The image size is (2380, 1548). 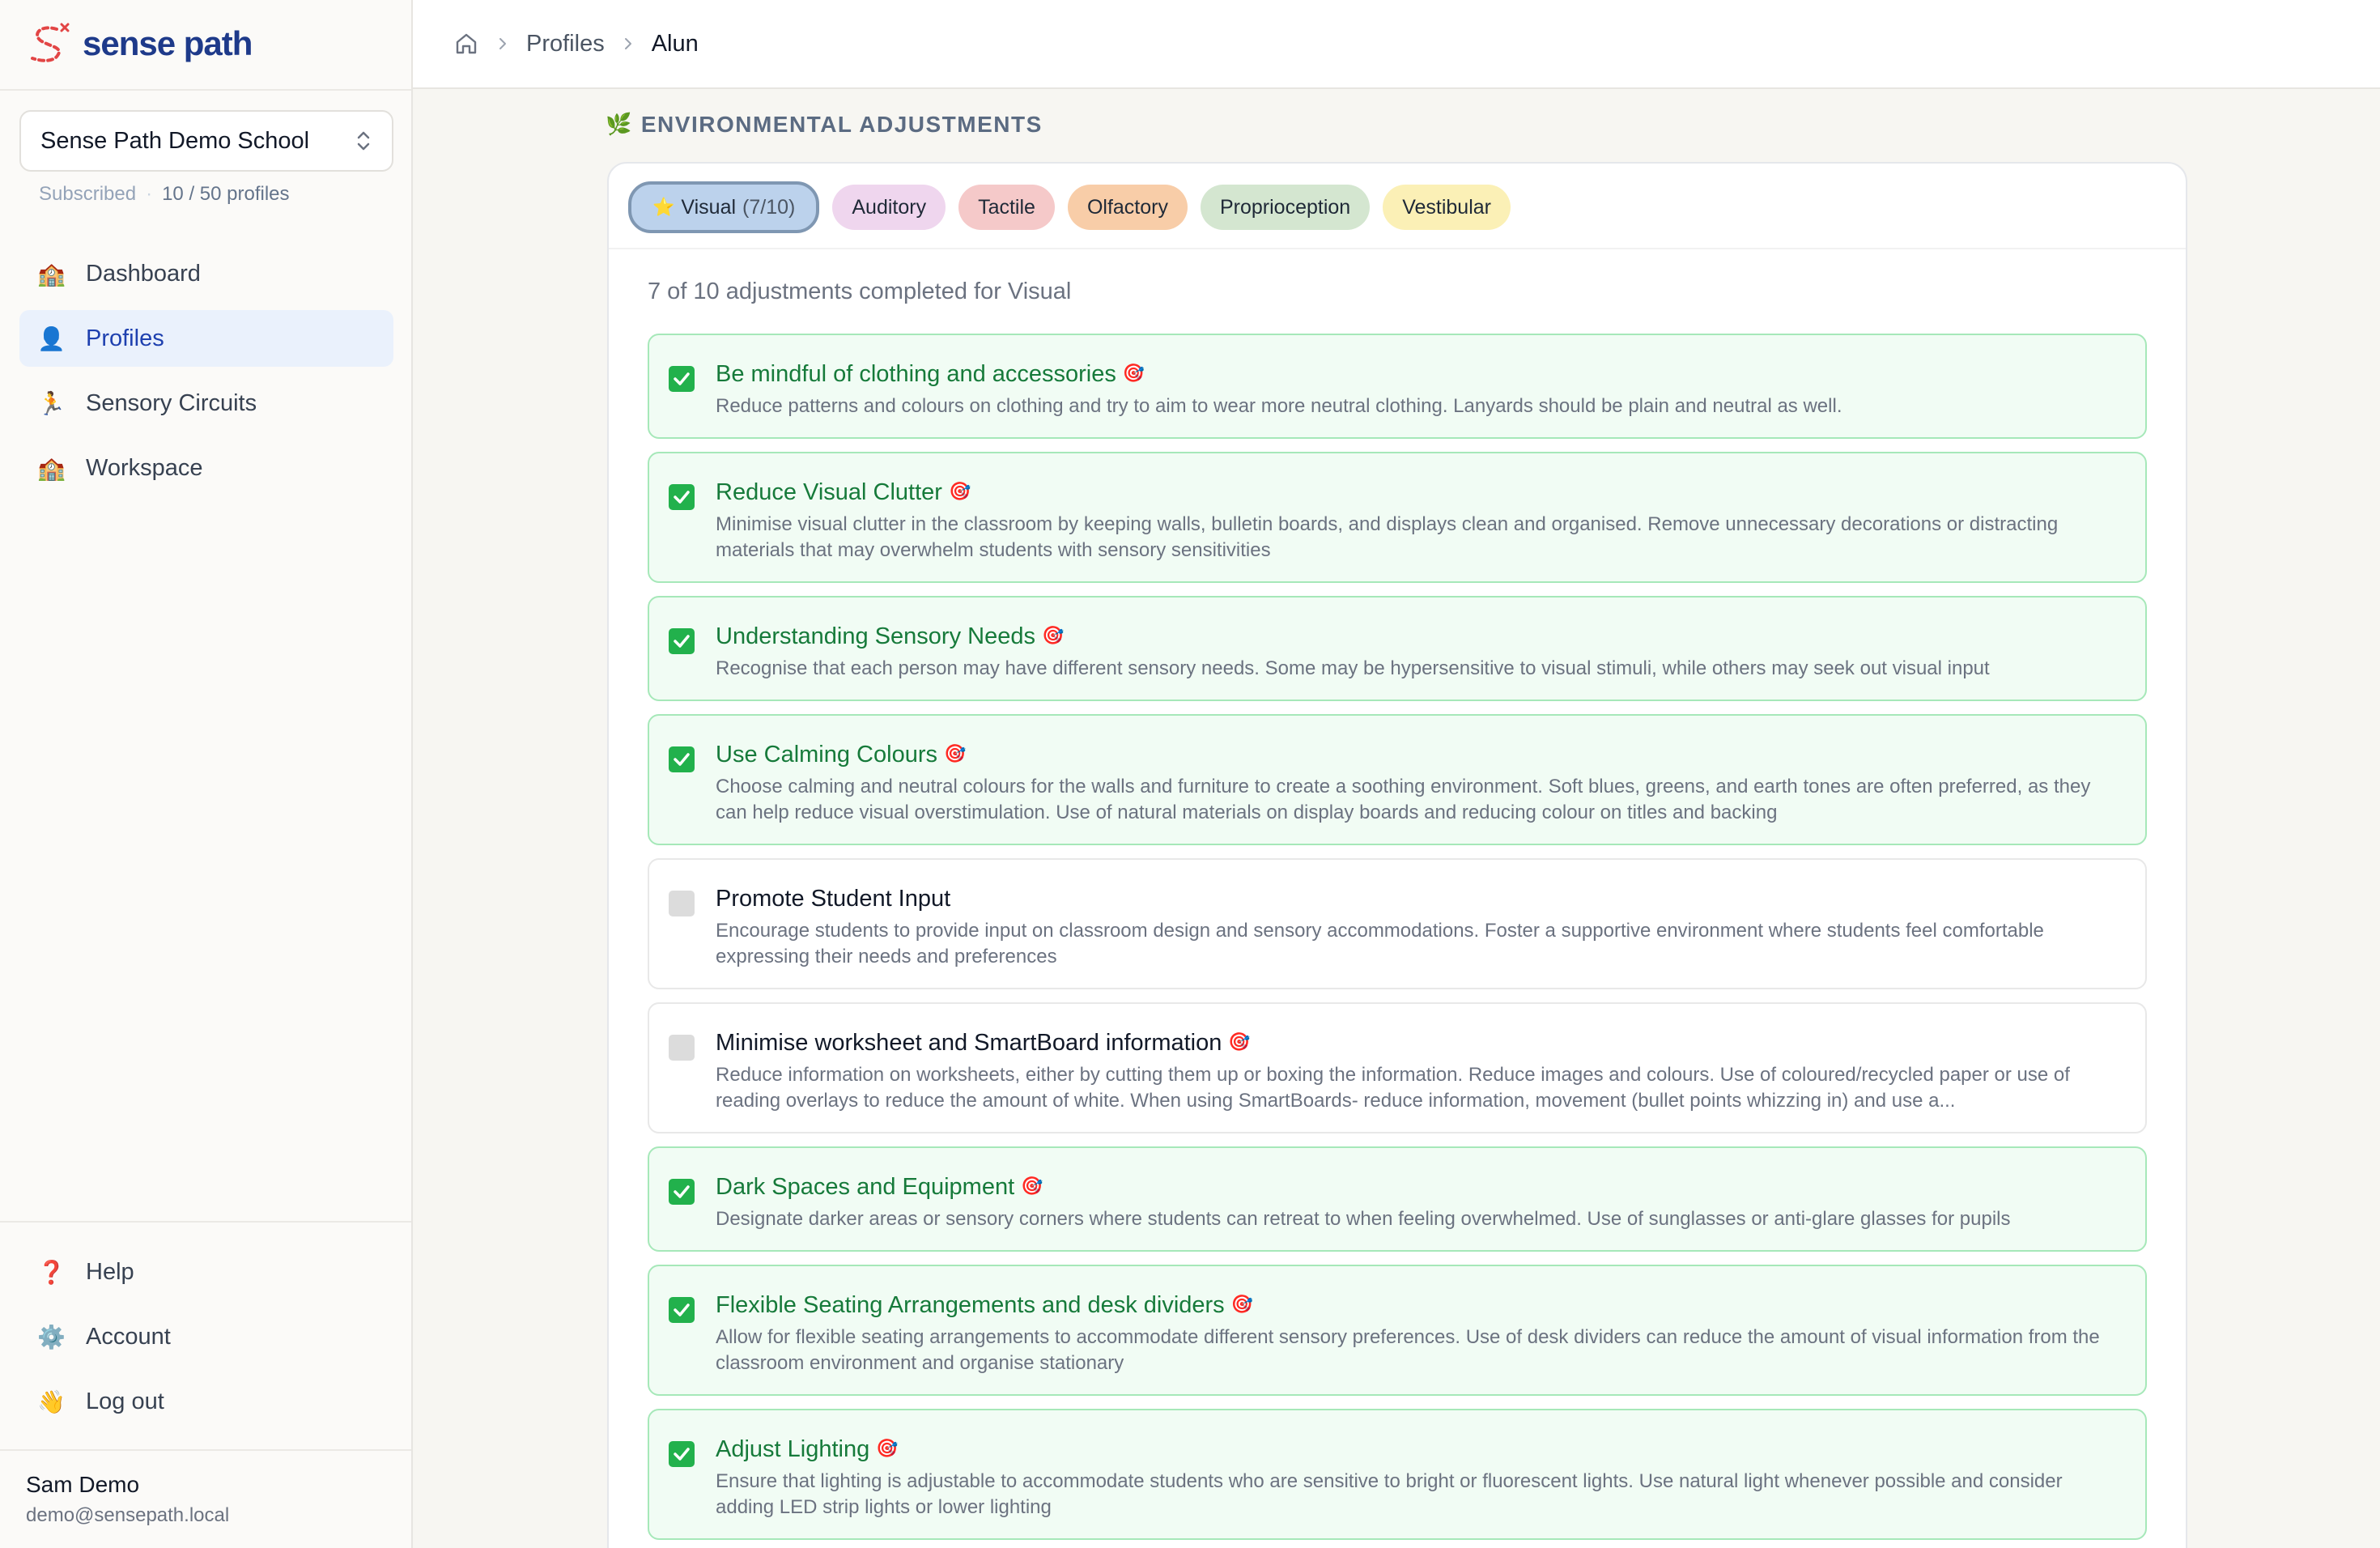 What do you see at coordinates (144, 468) in the screenshot?
I see `nav-item-label: Workspace` at bounding box center [144, 468].